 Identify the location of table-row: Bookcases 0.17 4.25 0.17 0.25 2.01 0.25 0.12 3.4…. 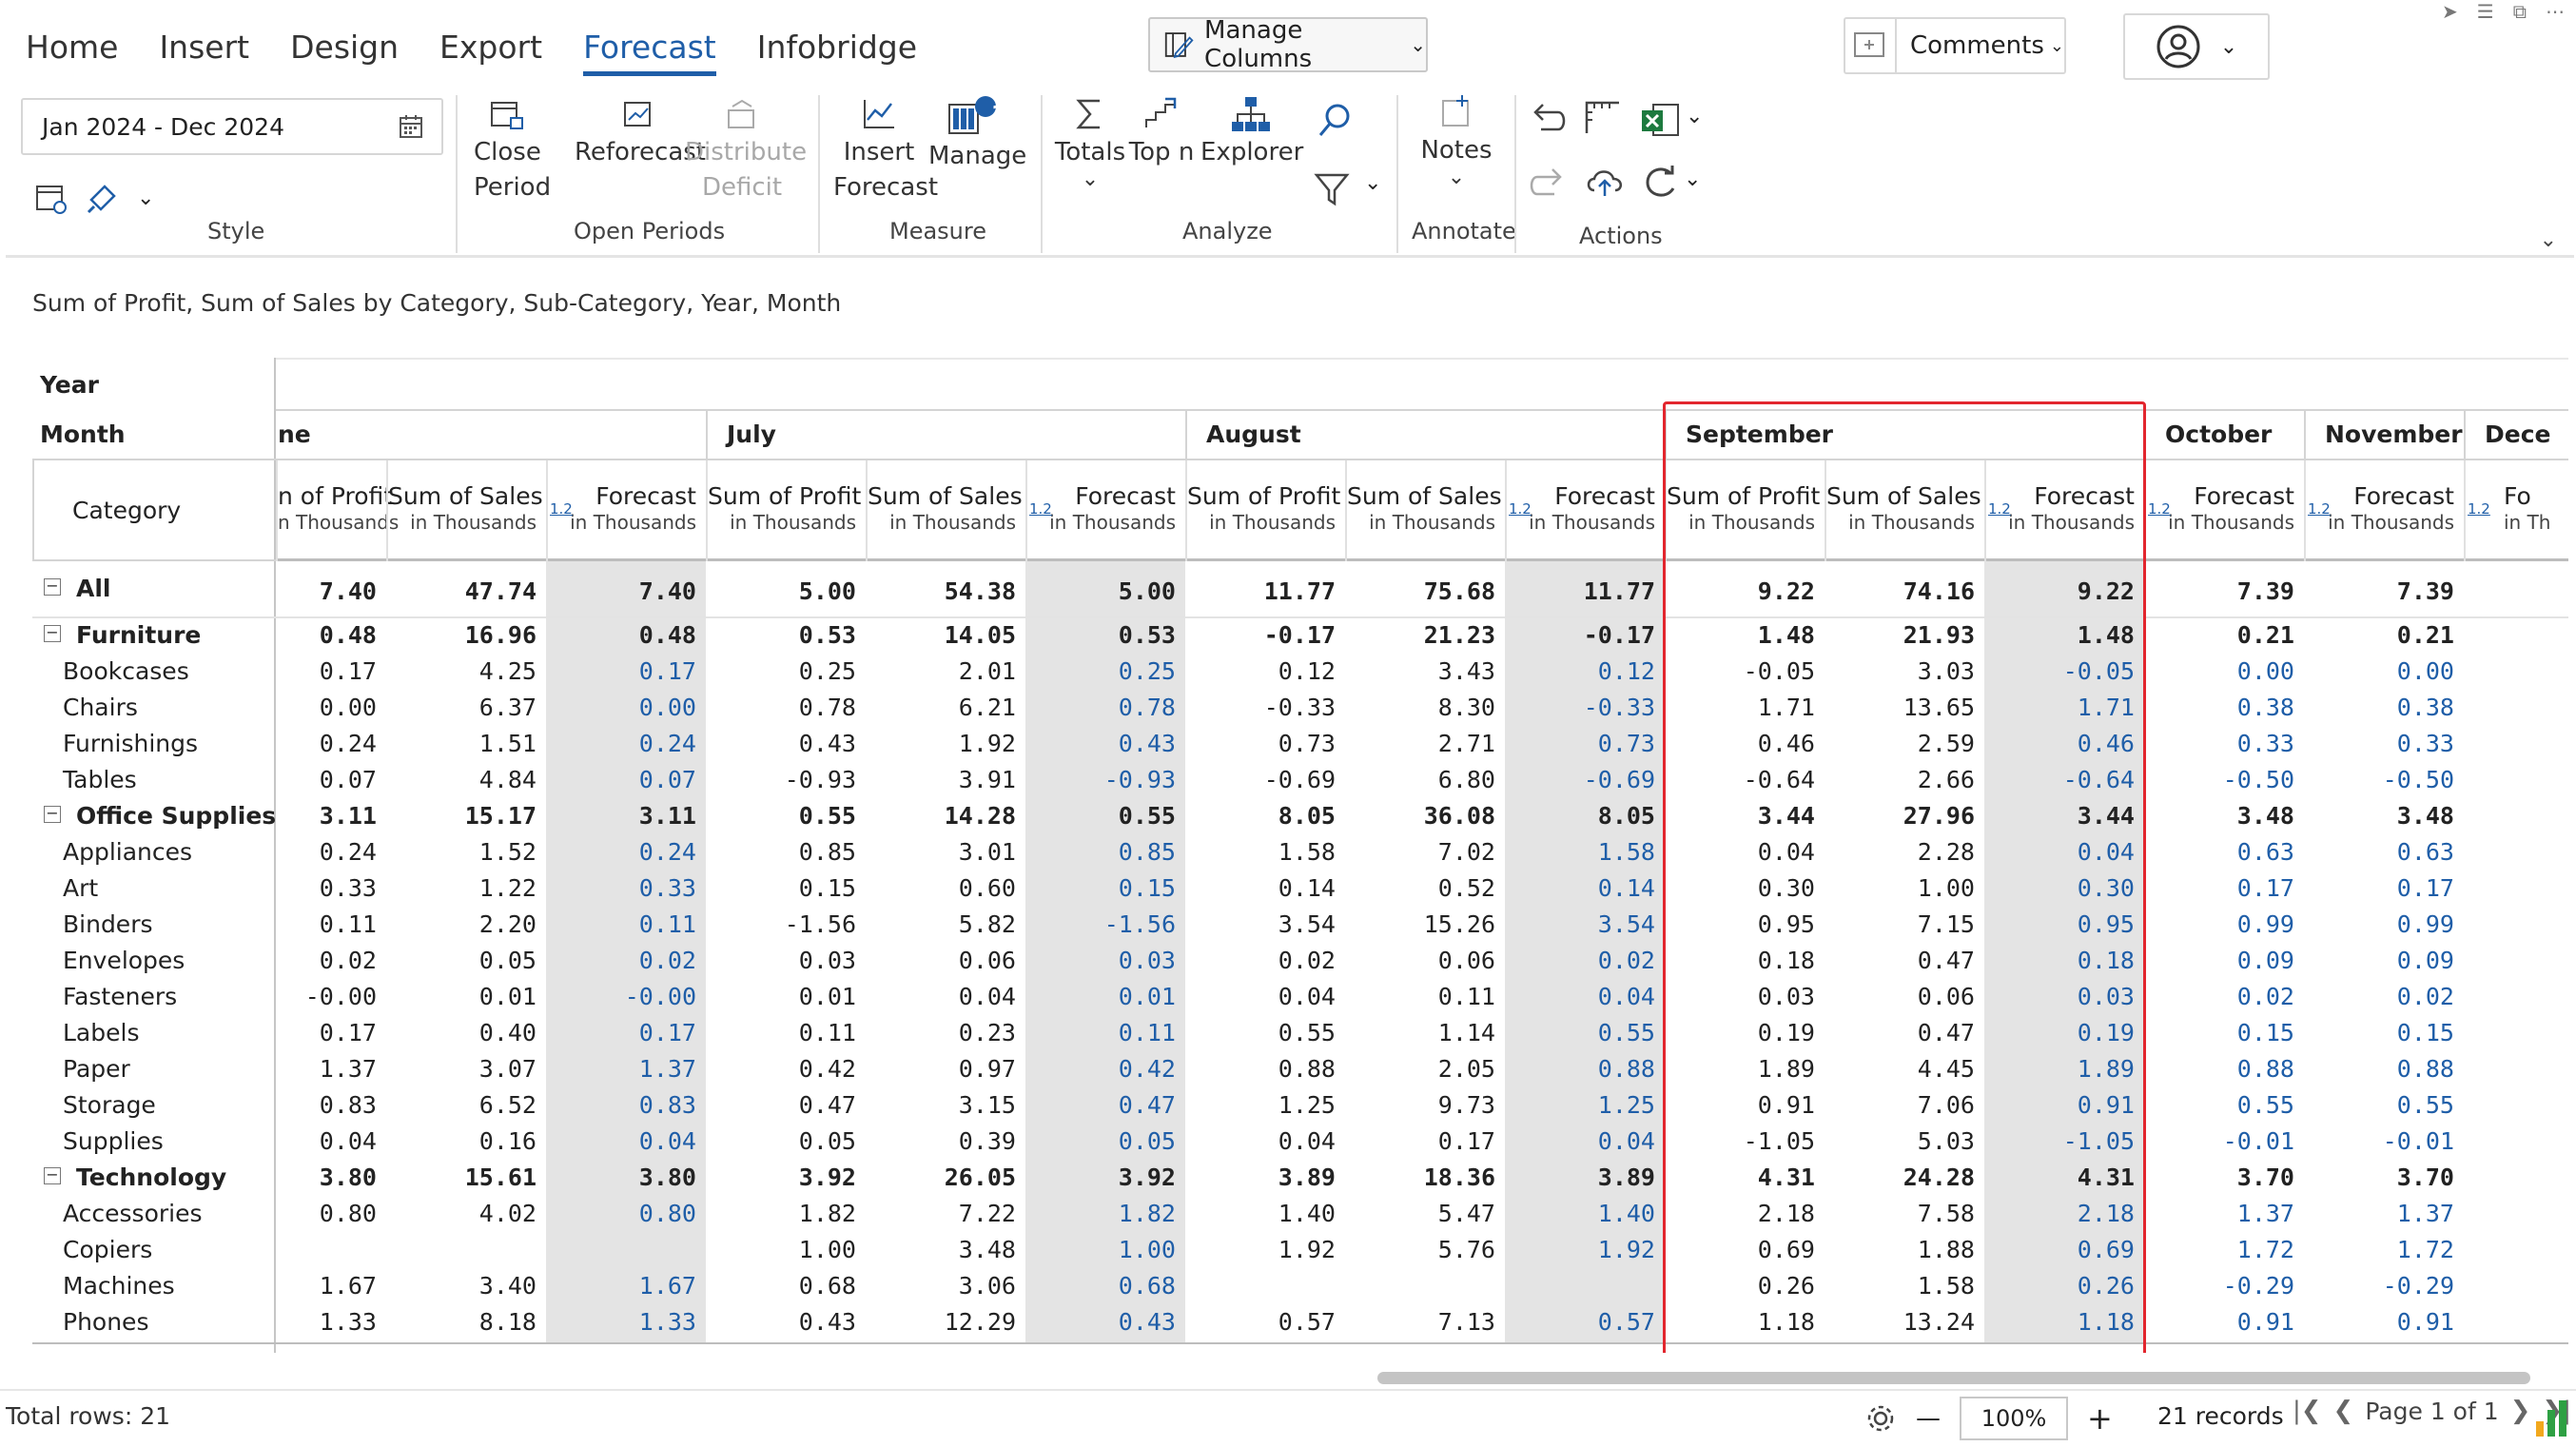
(1300, 672).